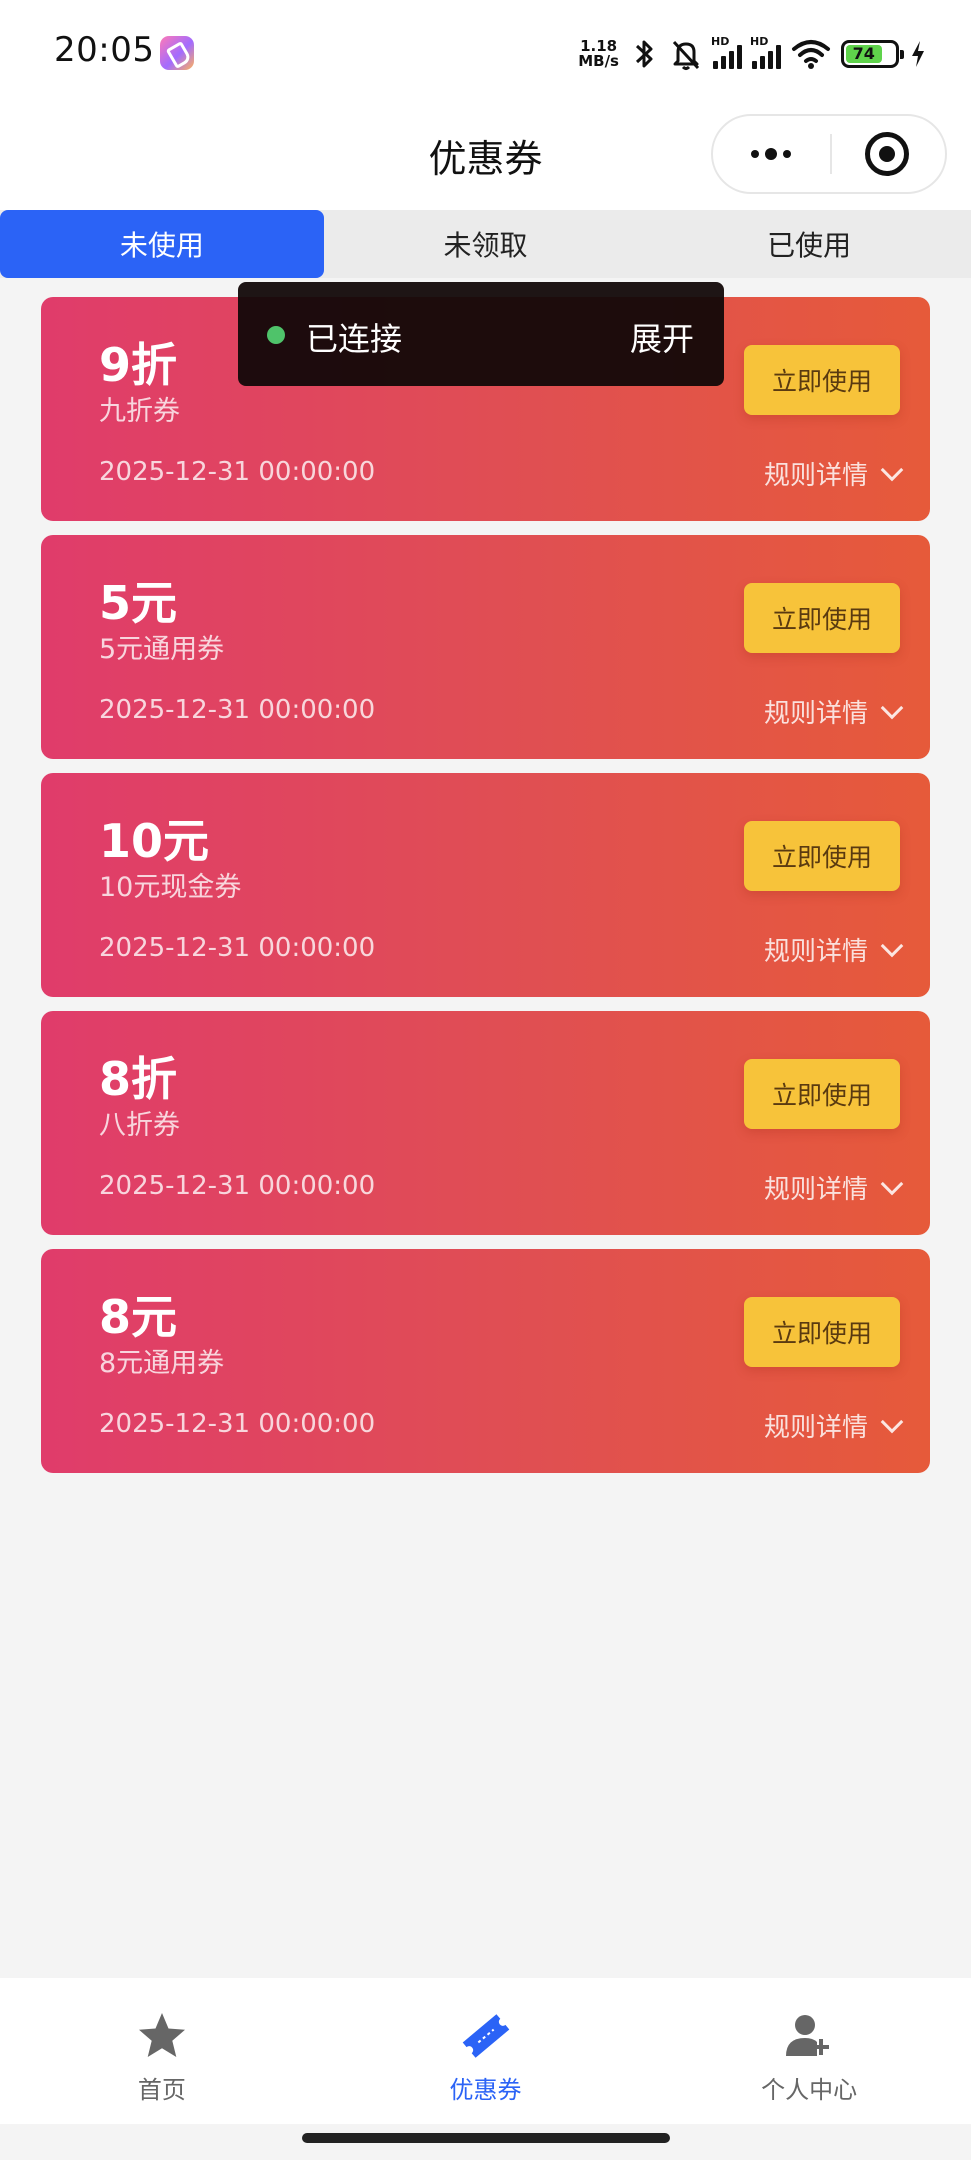 This screenshot has width=971, height=2160. Describe the element at coordinates (481, 334) in the screenshot. I see `connection-toast: 已连接 展开` at that location.